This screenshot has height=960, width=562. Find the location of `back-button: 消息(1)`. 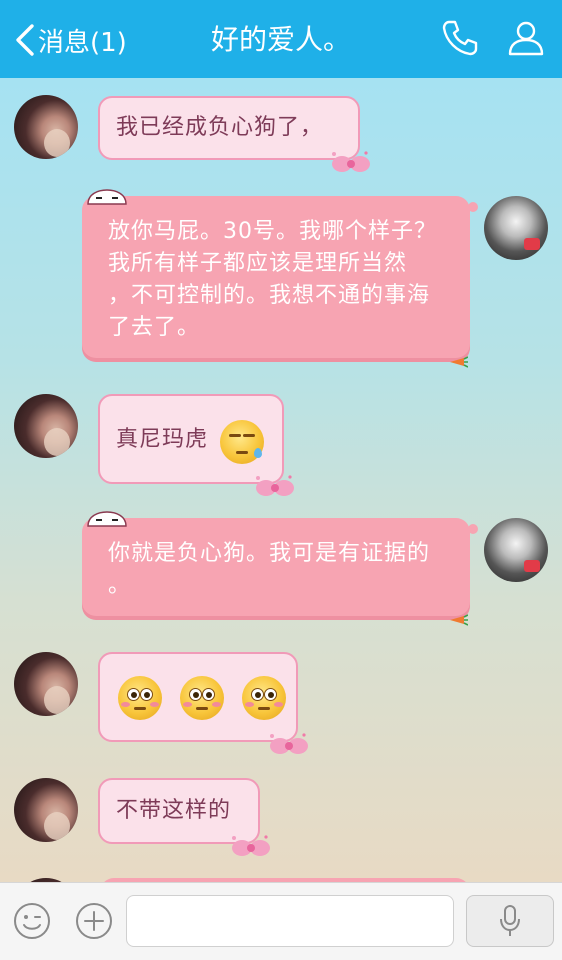

back-button: 消息(1) is located at coordinates (70, 40).